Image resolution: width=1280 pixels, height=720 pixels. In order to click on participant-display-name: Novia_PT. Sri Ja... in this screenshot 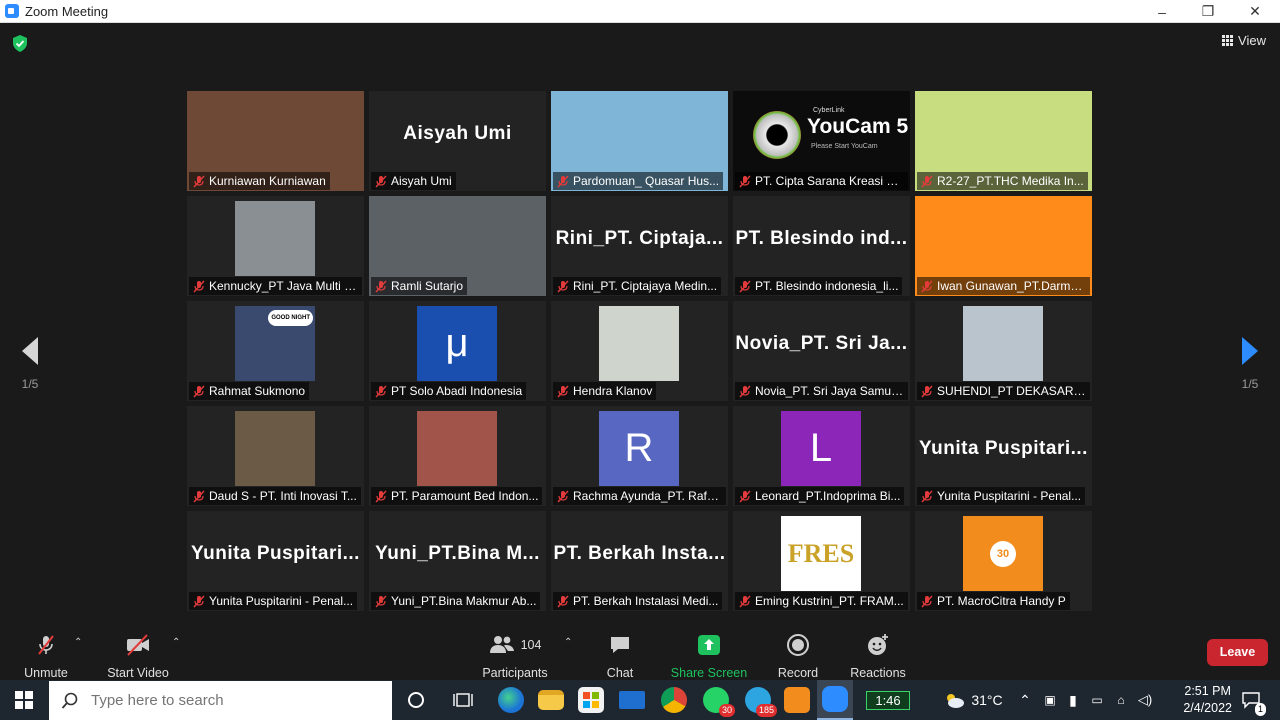, I will do `click(821, 343)`.